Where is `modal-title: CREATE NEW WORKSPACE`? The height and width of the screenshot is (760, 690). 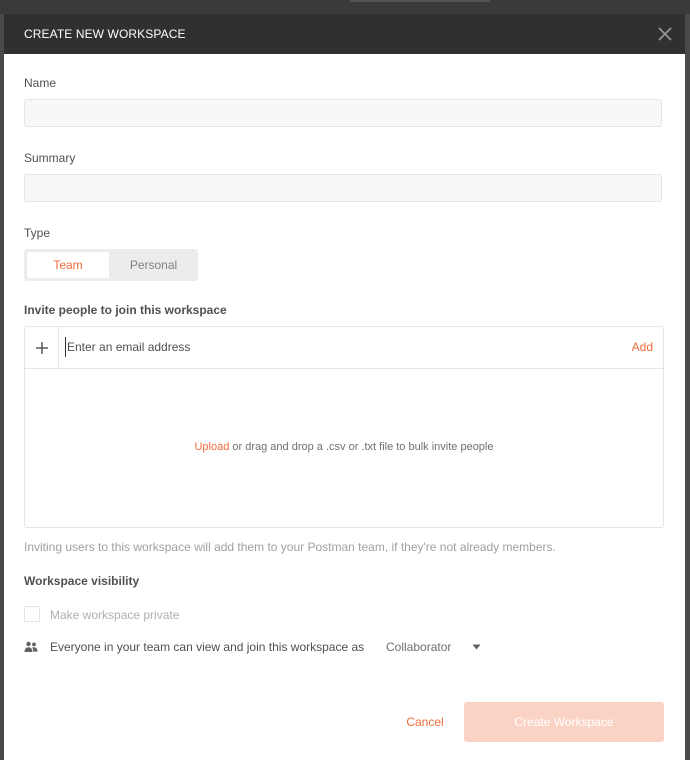 modal-title: CREATE NEW WORKSPACE is located at coordinates (105, 34).